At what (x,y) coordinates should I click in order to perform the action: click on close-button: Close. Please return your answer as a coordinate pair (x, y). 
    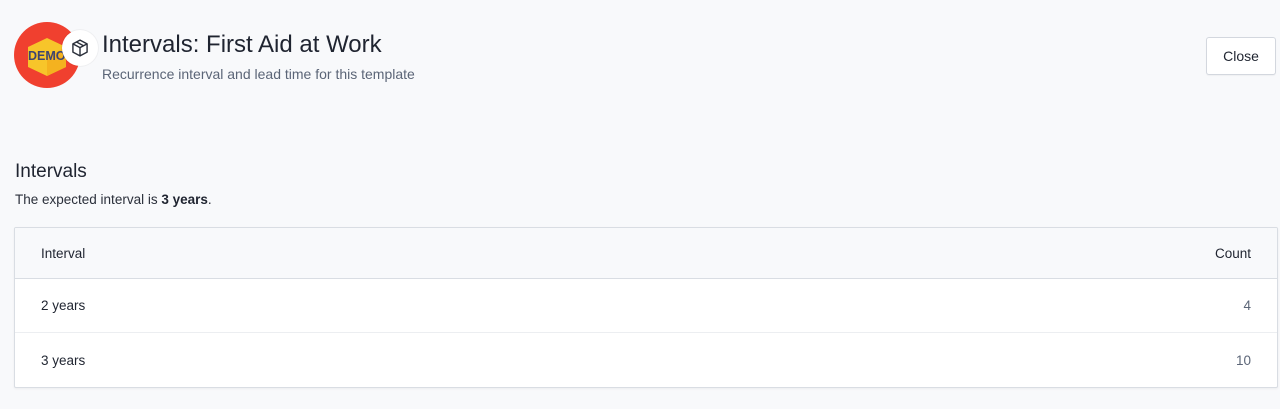
    Looking at the image, I should click on (1241, 56).